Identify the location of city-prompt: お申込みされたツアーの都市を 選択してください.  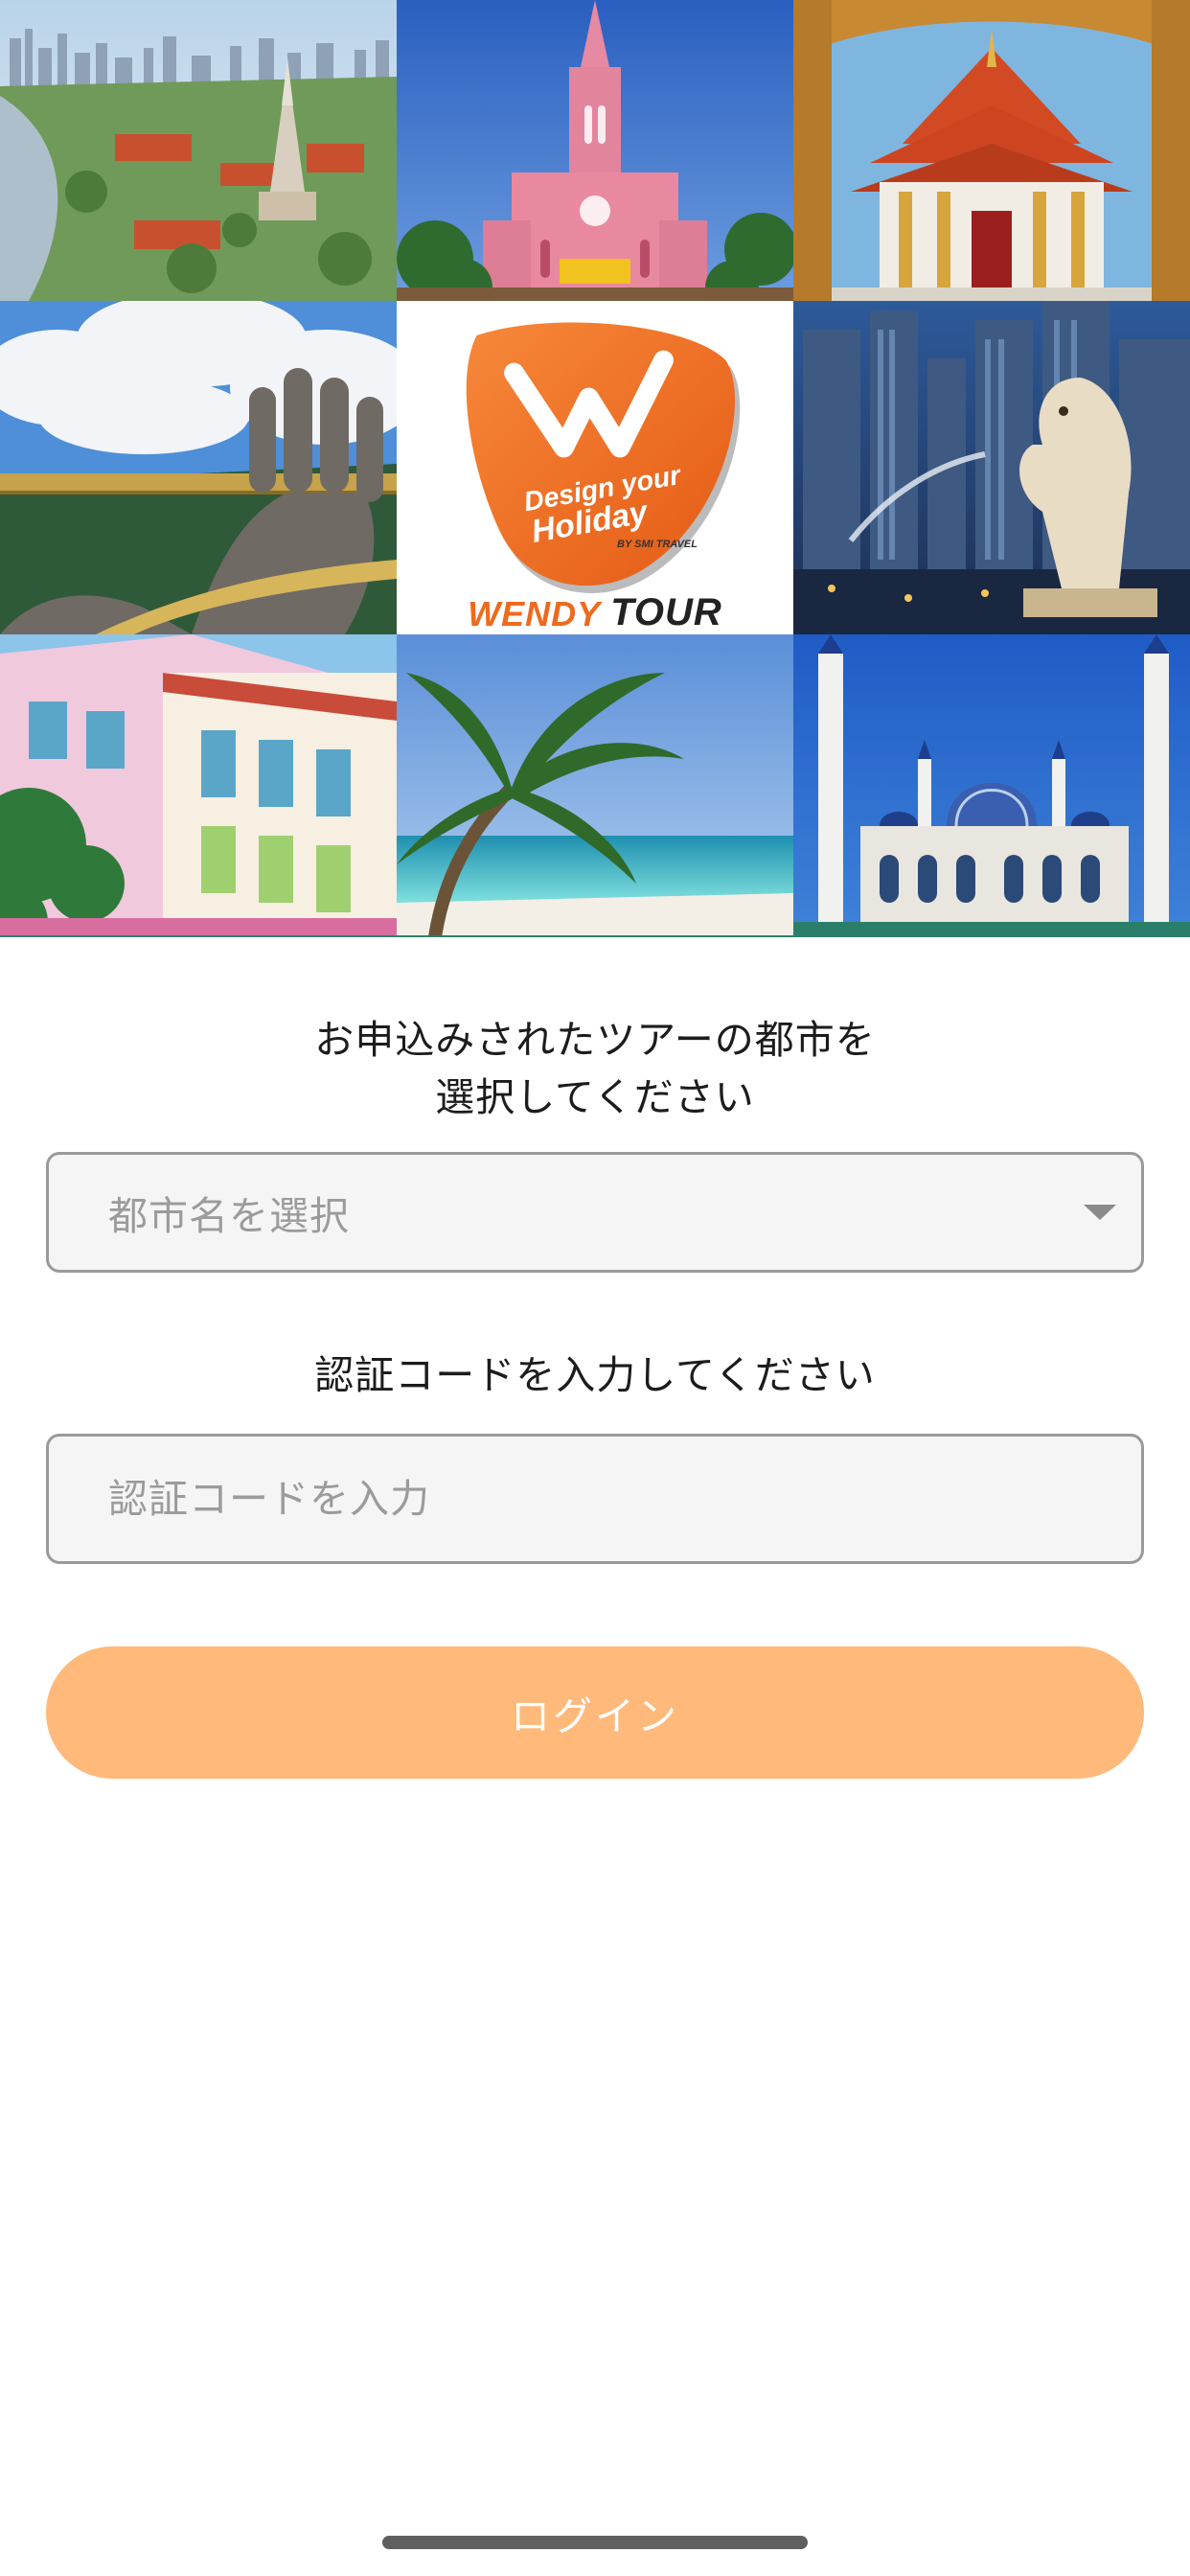
(595, 1068).